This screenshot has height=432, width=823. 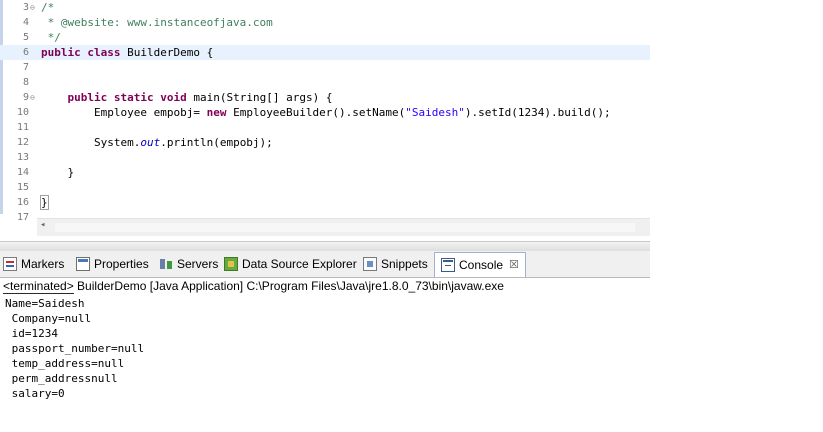 I want to click on tab-label: Properties, so click(x=121, y=264).